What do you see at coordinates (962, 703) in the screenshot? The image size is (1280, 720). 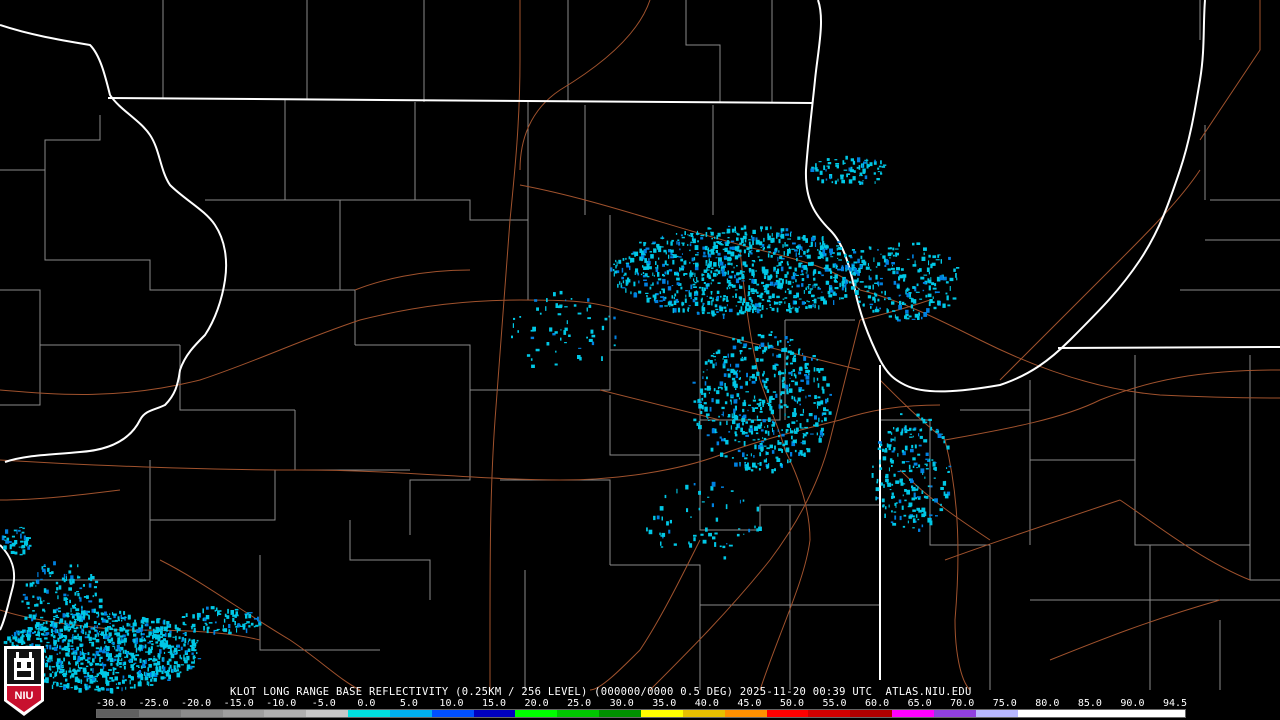 I see `scale-tick-label: 70.0` at bounding box center [962, 703].